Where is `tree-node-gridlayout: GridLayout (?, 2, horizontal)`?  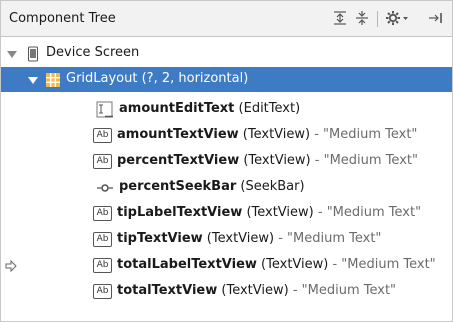
tree-node-gridlayout: GridLayout (?, 2, horizontal) is located at coordinates (226, 79).